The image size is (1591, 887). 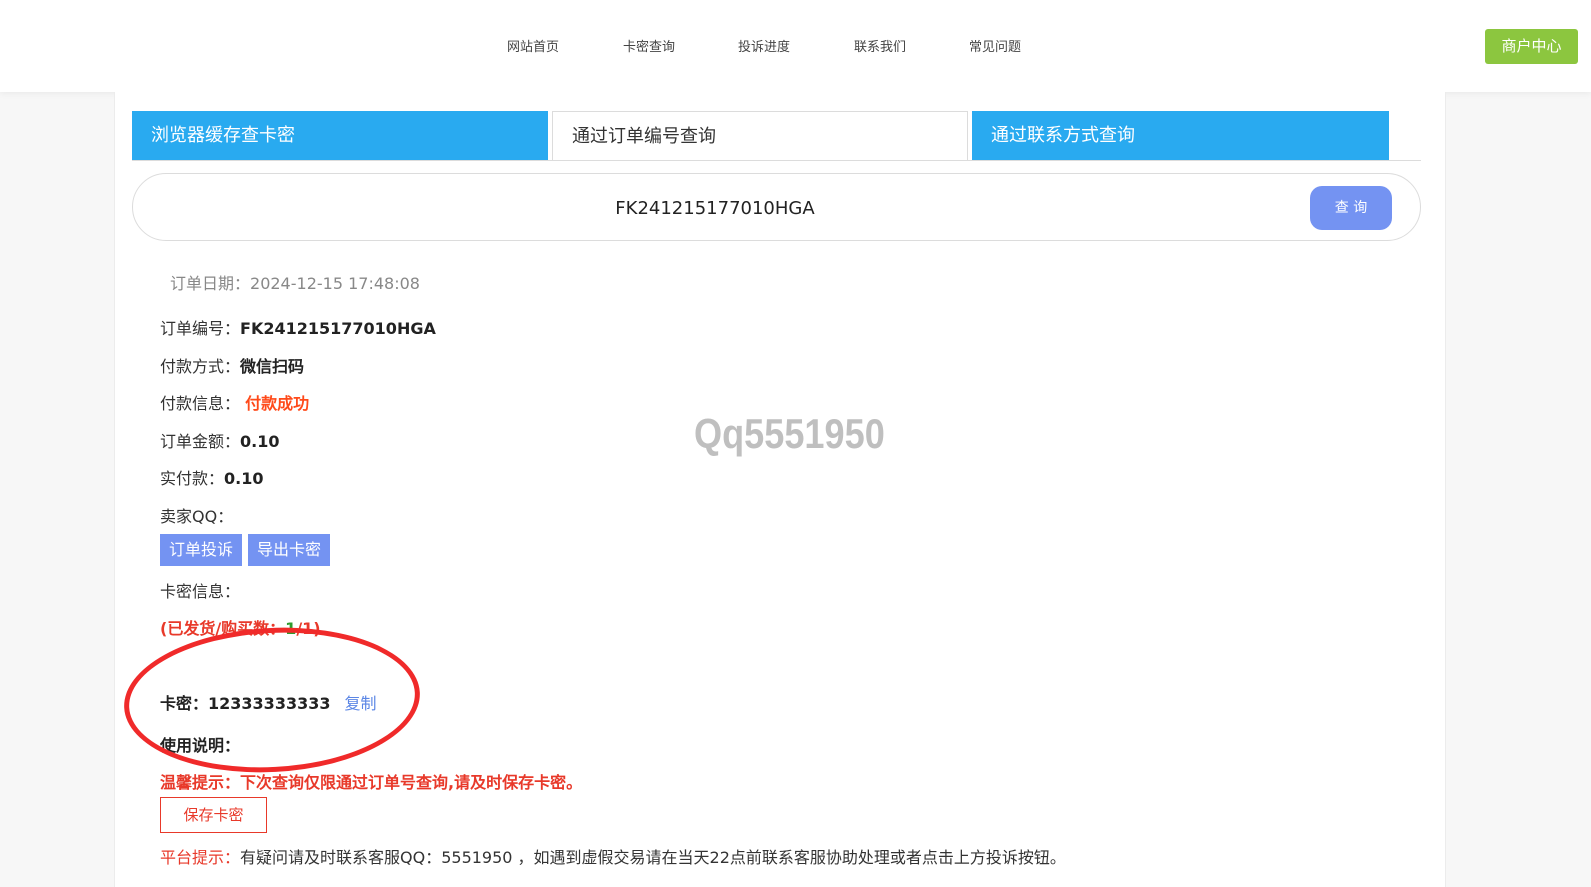 I want to click on pay-info-row: 付款信息： 付款成功, so click(x=234, y=402).